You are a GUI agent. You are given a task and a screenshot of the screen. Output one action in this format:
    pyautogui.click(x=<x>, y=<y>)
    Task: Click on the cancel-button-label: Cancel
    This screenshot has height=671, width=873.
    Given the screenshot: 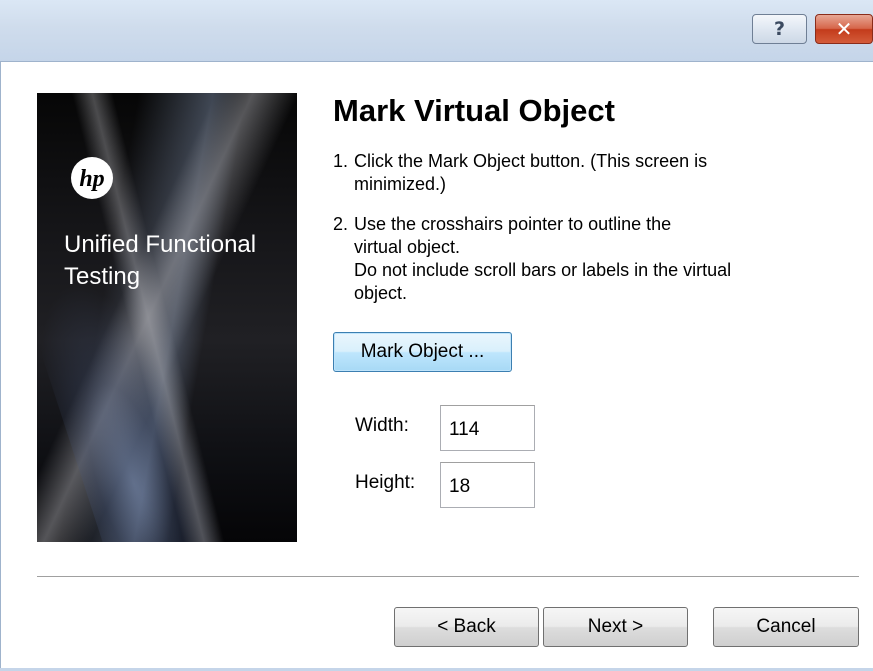 What is the action you would take?
    pyautogui.click(x=785, y=627)
    